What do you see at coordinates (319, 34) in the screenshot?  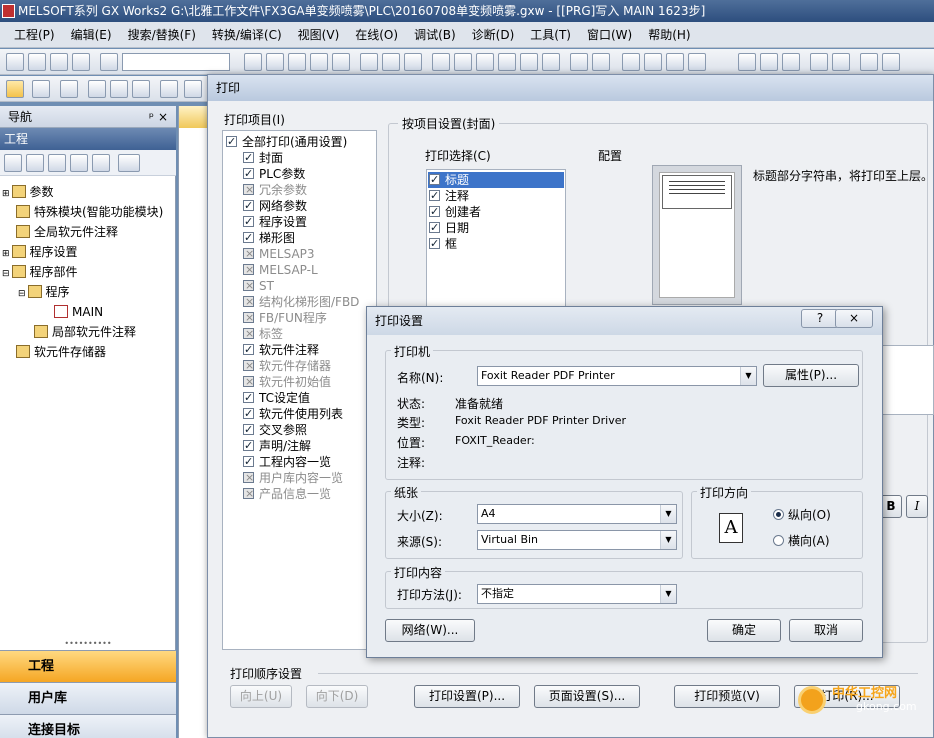 I see `menu-view: 视图(V)` at bounding box center [319, 34].